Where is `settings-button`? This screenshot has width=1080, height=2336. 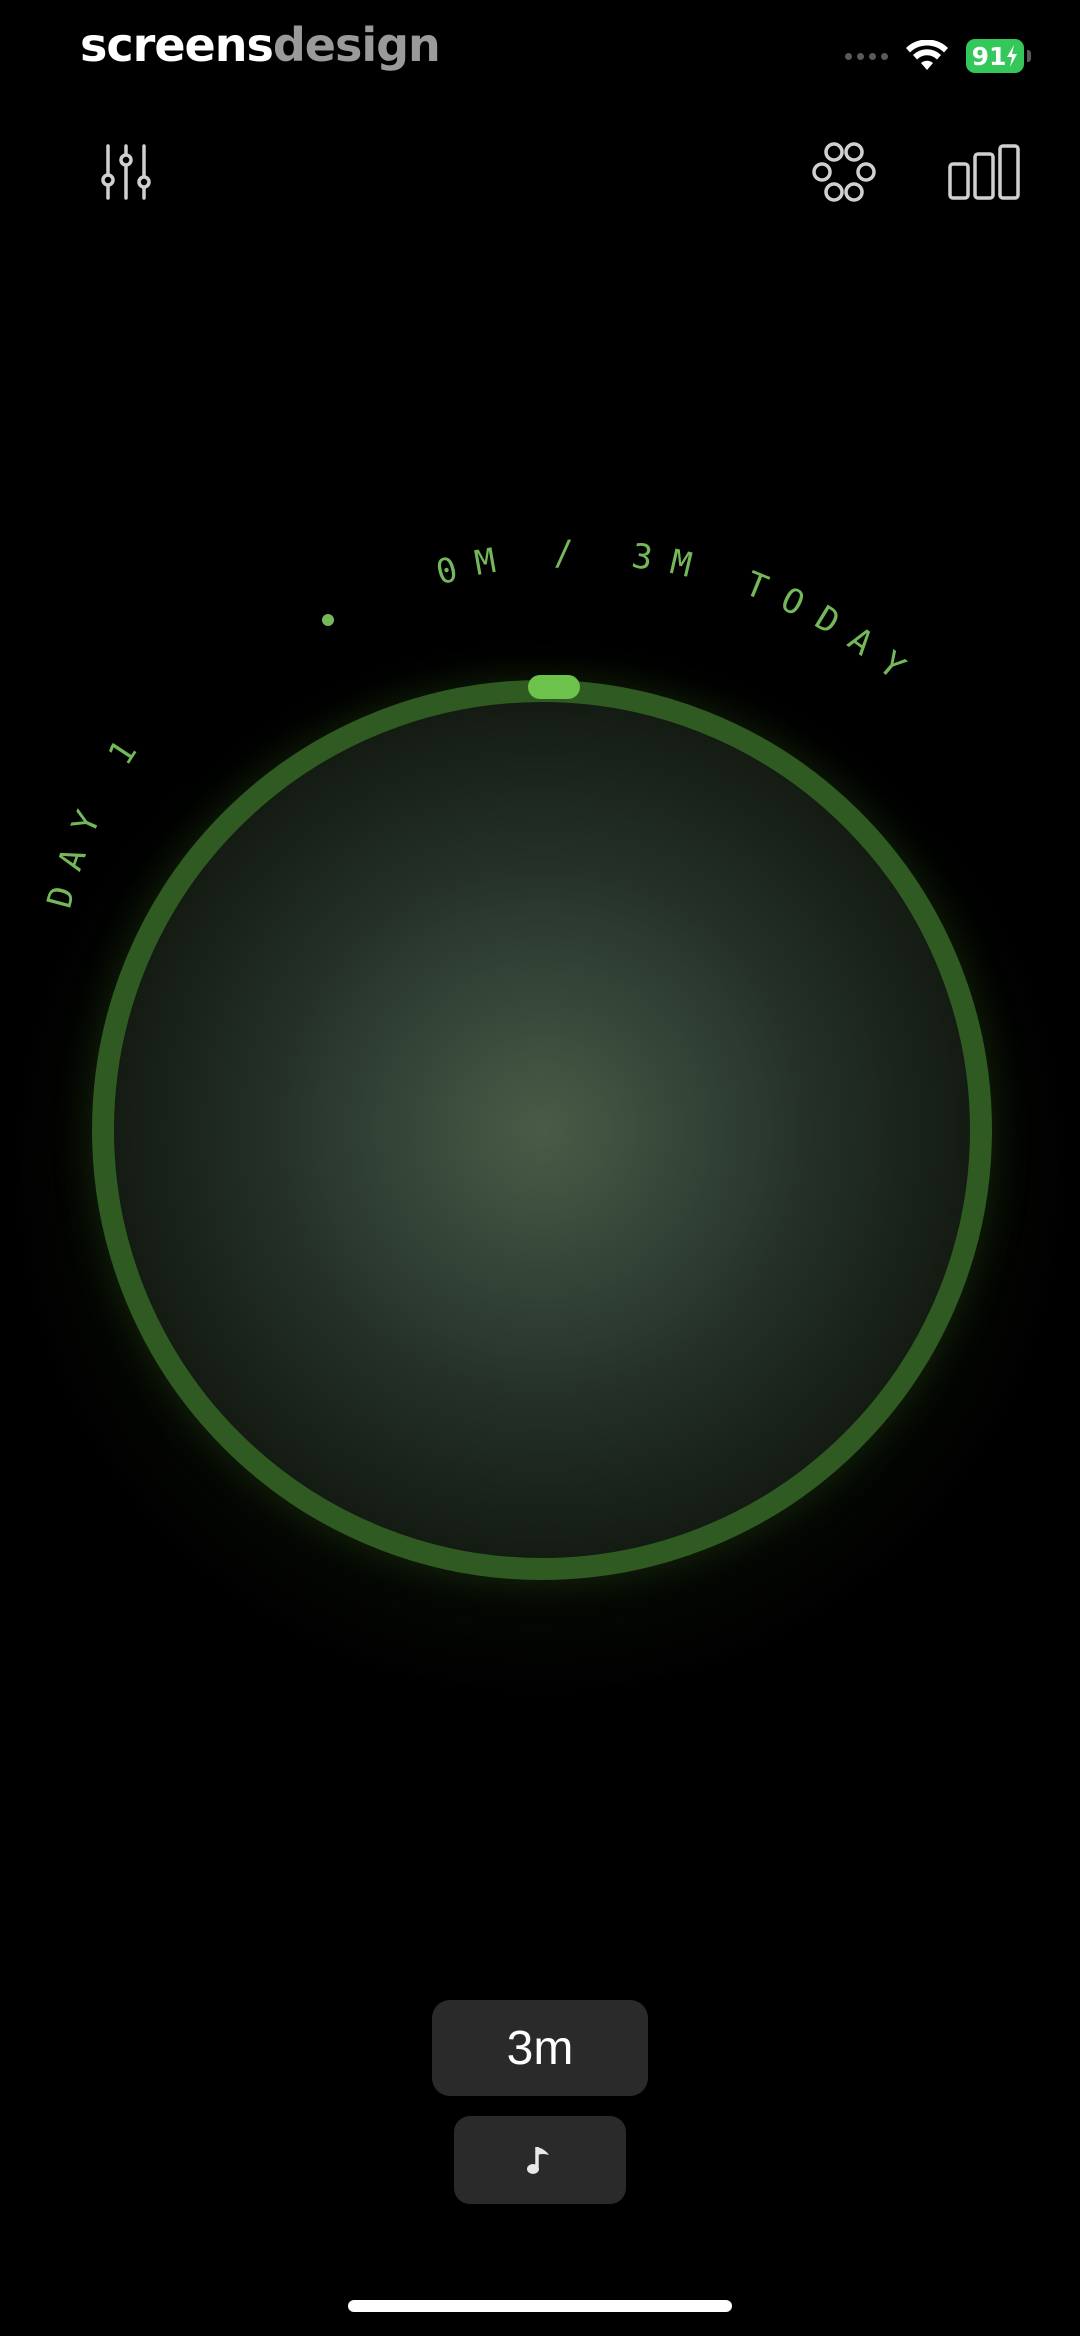
settings-button is located at coordinates (126, 172).